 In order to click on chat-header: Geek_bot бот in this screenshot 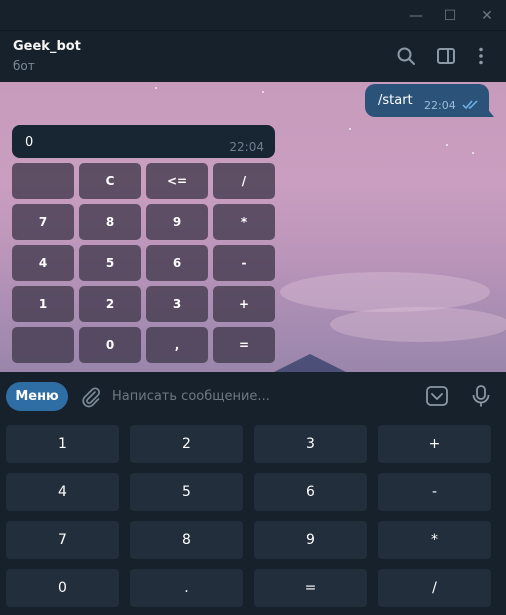, I will do `click(253, 55)`.